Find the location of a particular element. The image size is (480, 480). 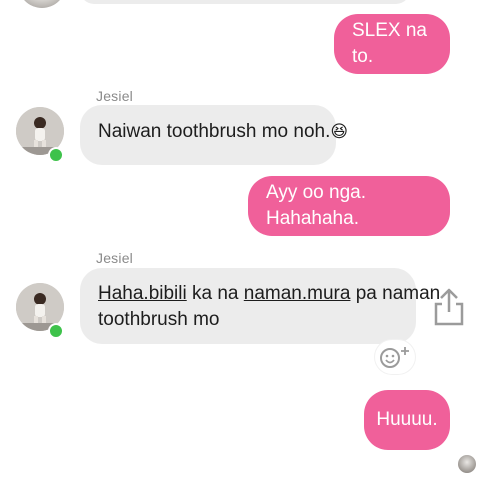

message-text: SLEX na to. is located at coordinates (389, 43).